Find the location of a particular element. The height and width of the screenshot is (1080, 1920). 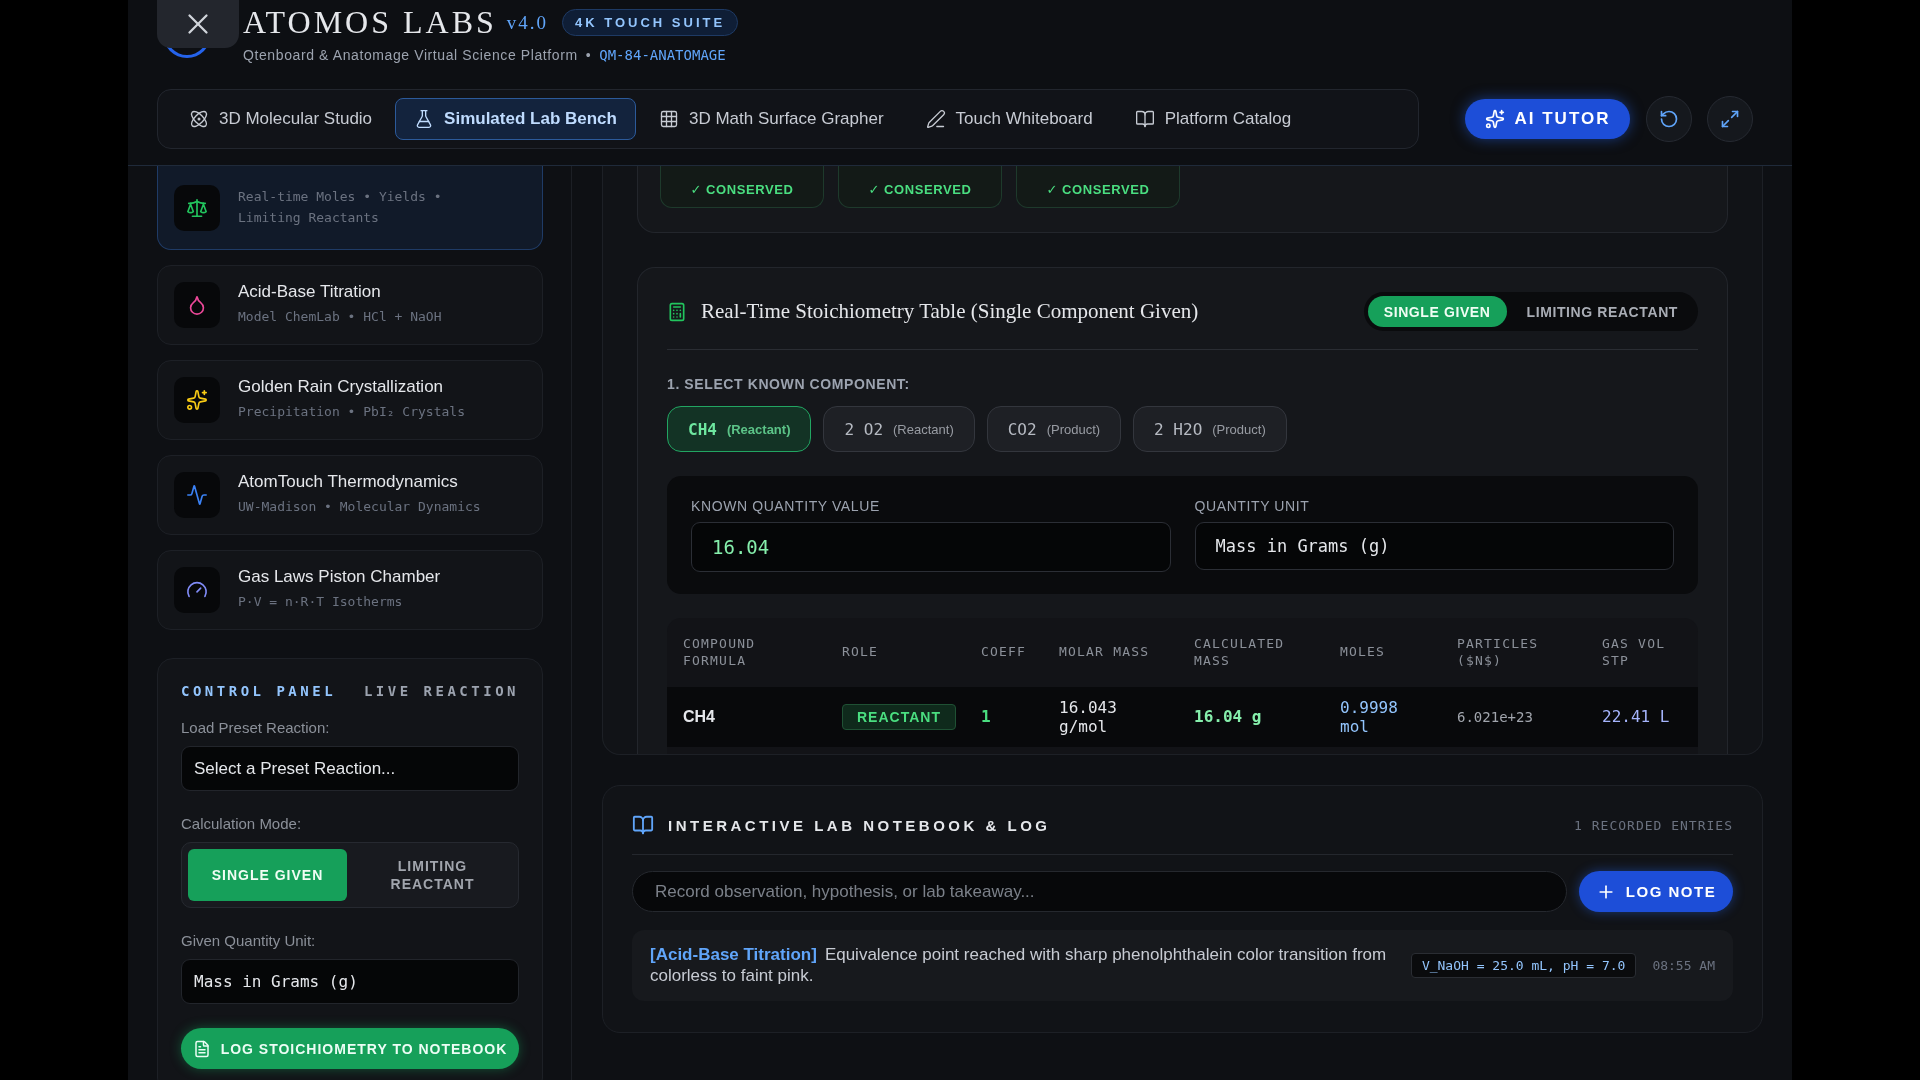

module-card: AtomTouch Thermodynamics UW-Madison • Molecular Dynamics is located at coordinates (350, 495).